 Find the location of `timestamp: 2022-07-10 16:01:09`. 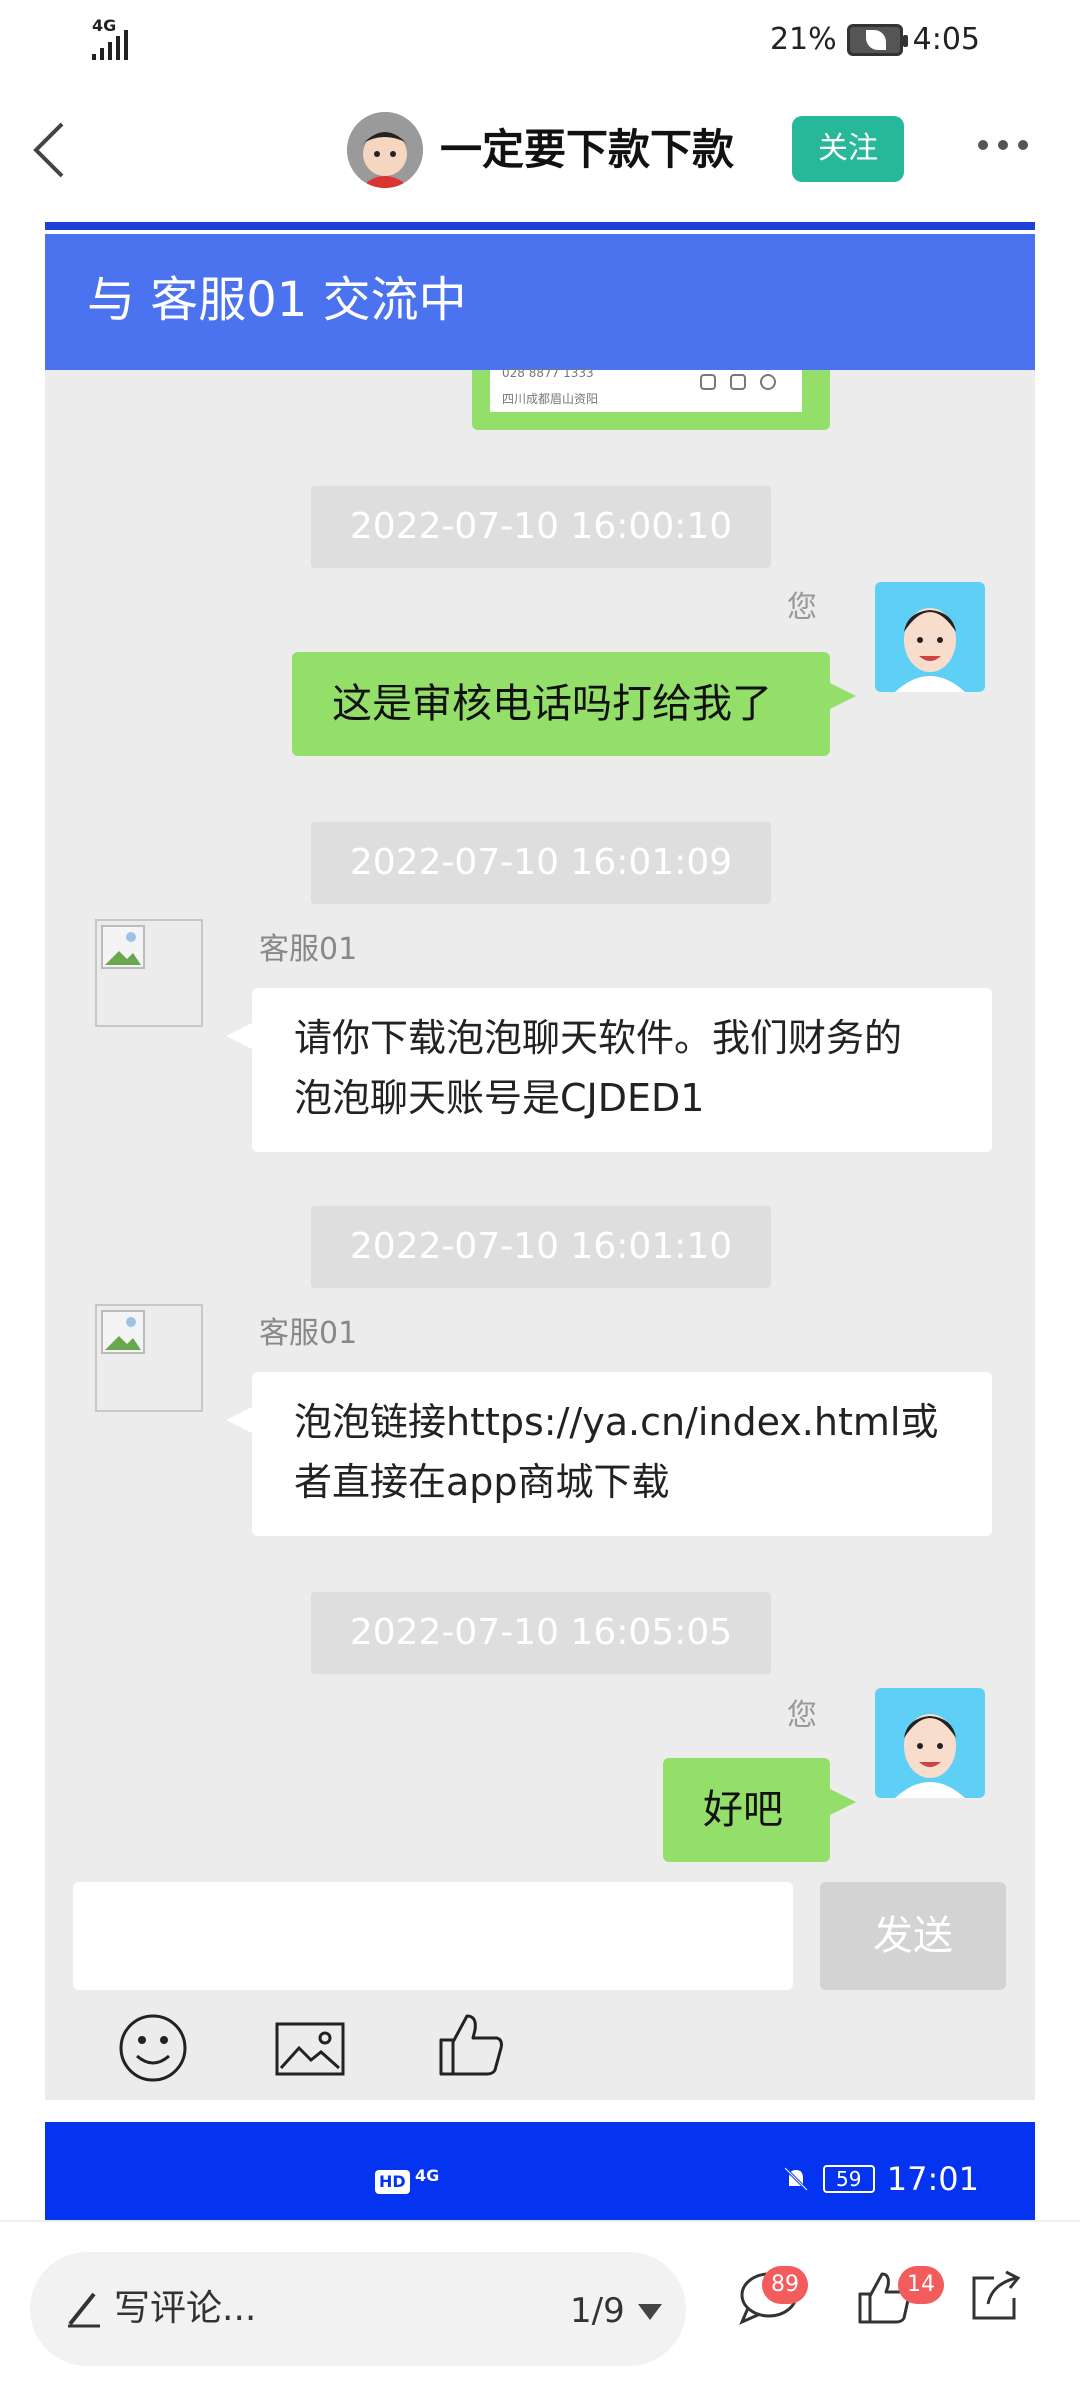

timestamp: 2022-07-10 16:01:09 is located at coordinates (541, 863).